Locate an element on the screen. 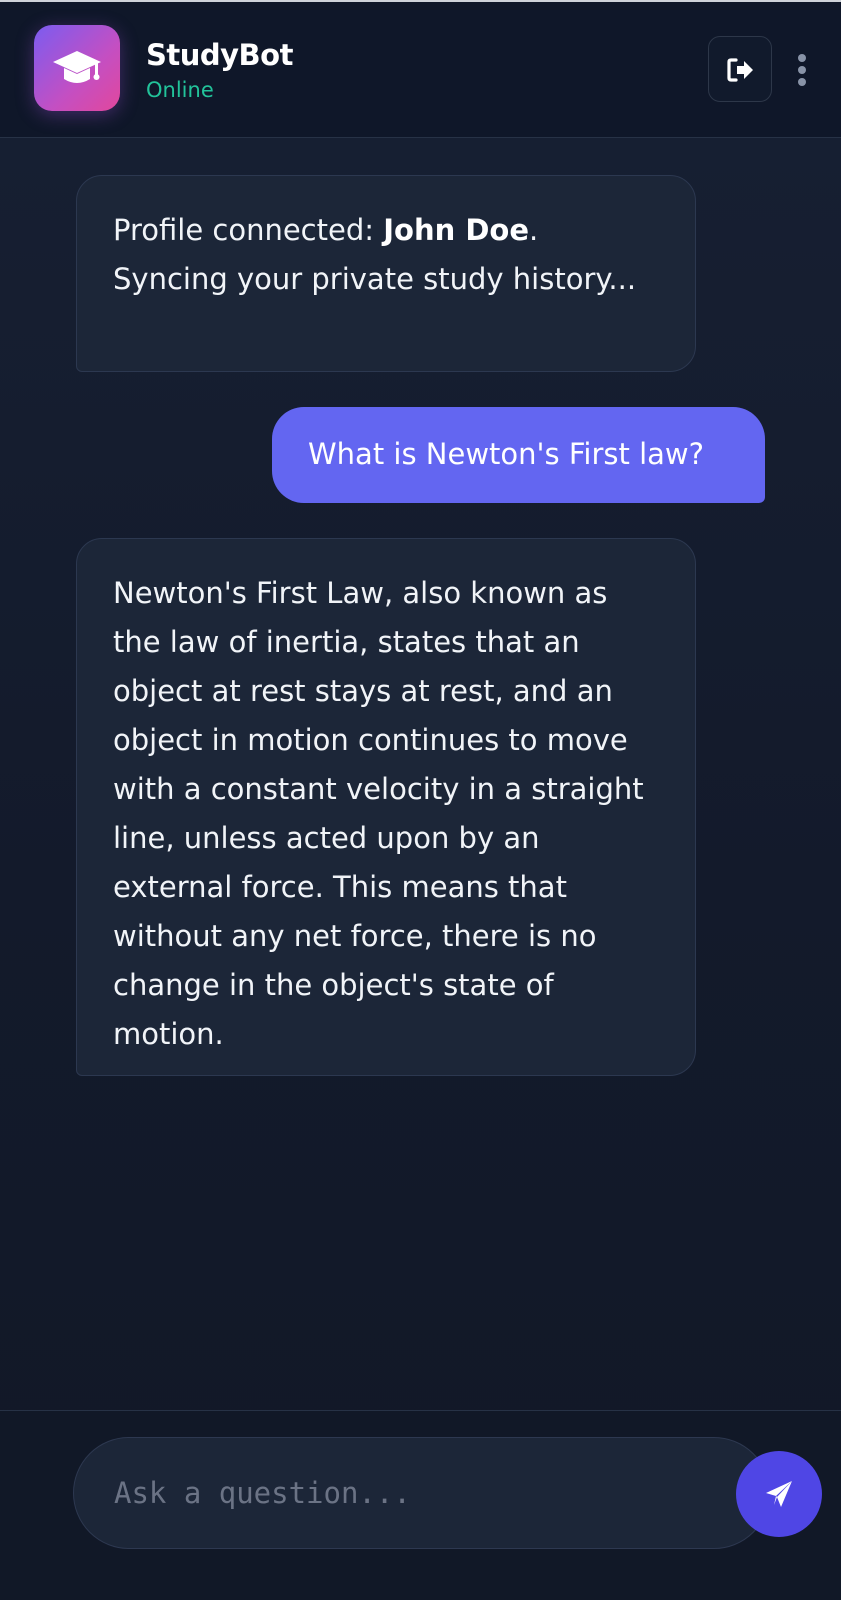  profile-prefix: Profile connected: is located at coordinates (248, 230).